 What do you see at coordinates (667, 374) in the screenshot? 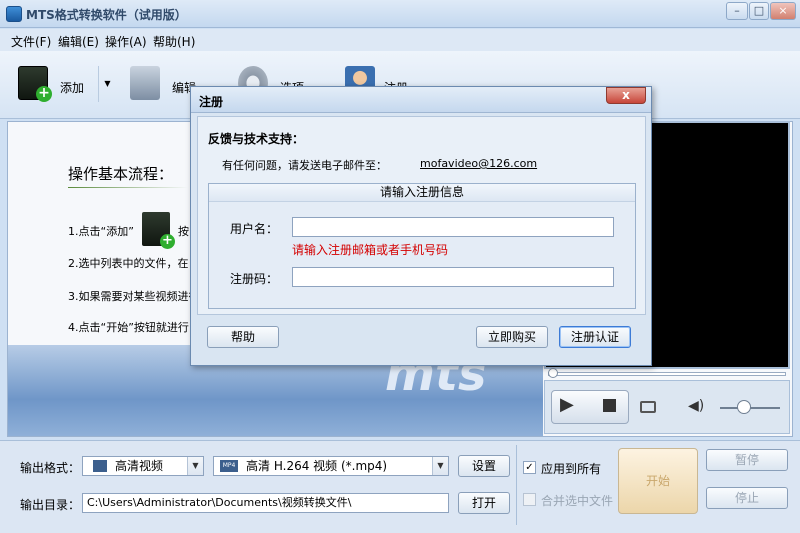
I see `seek-bar` at bounding box center [667, 374].